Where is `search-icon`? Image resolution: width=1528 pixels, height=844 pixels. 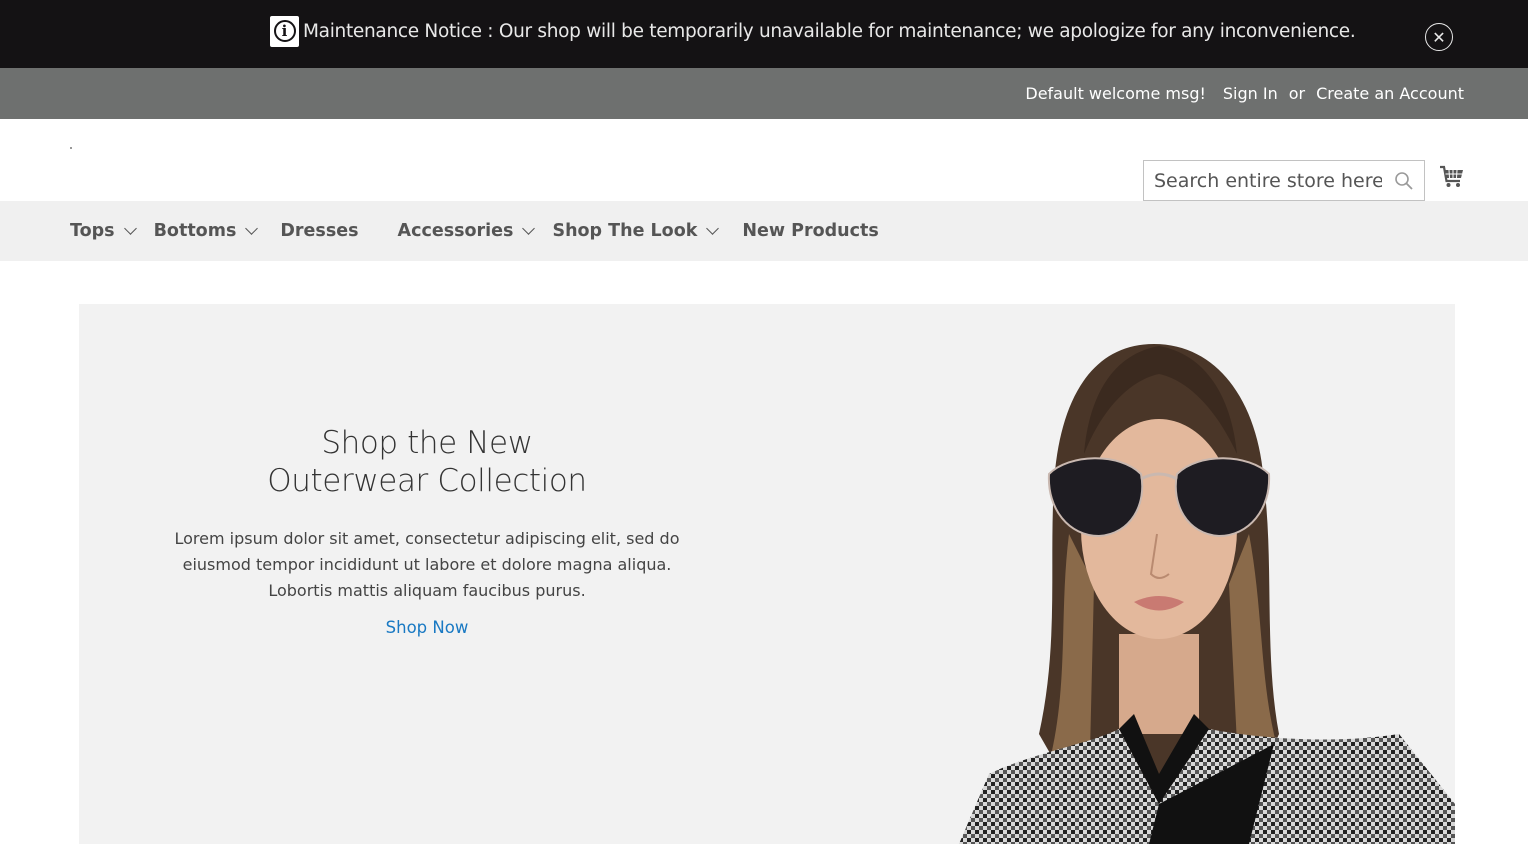
search-icon is located at coordinates (1404, 181).